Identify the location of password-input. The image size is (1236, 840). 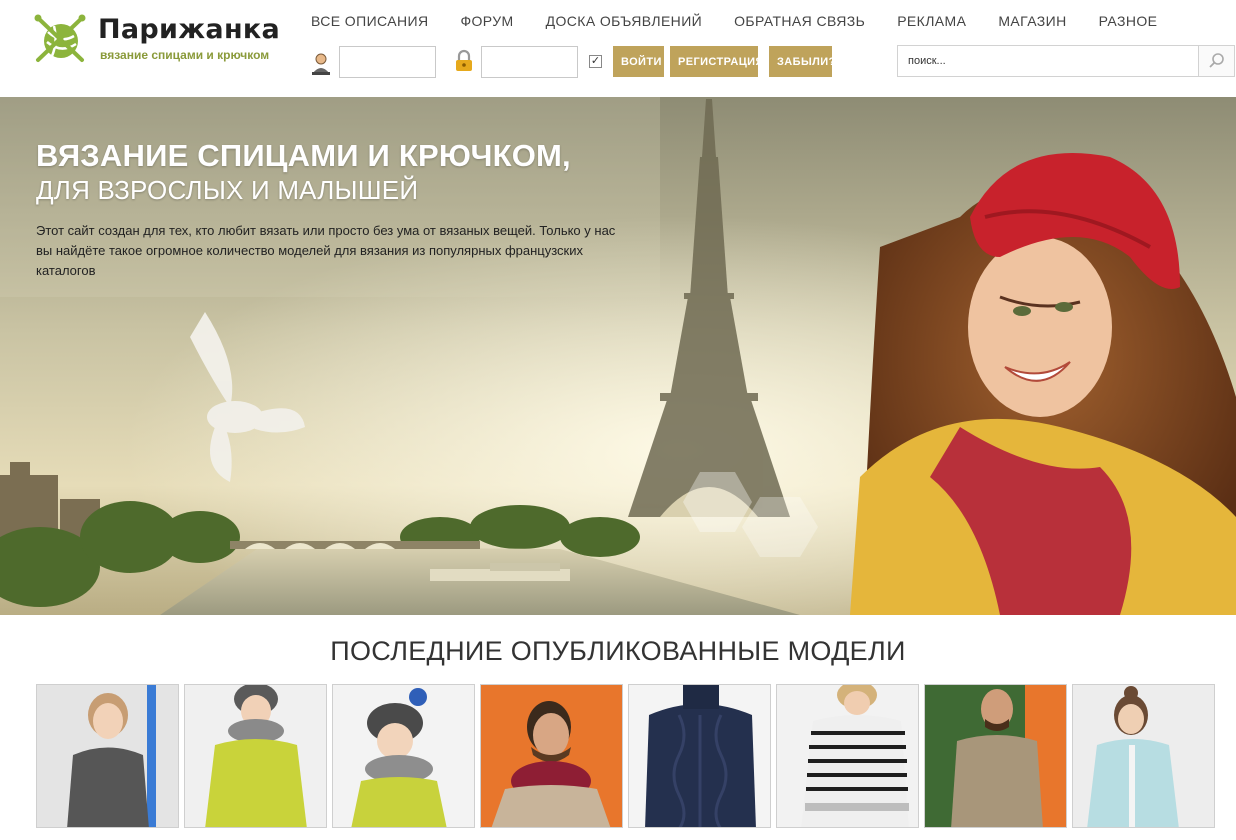
(529, 62).